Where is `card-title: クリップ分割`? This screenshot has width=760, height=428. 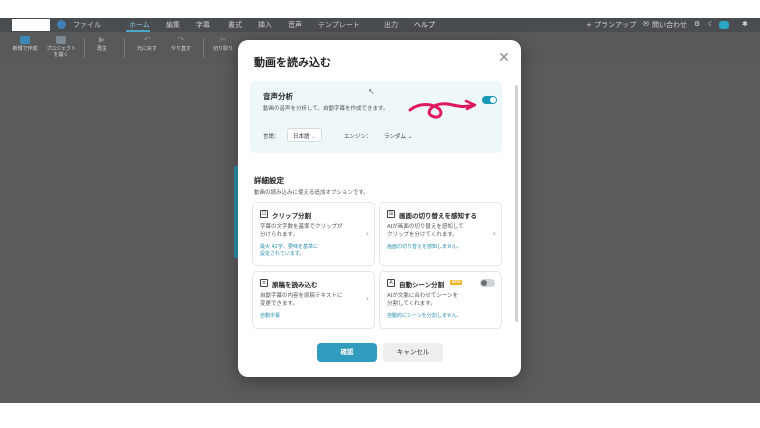
card-title: クリップ分割 is located at coordinates (291, 216).